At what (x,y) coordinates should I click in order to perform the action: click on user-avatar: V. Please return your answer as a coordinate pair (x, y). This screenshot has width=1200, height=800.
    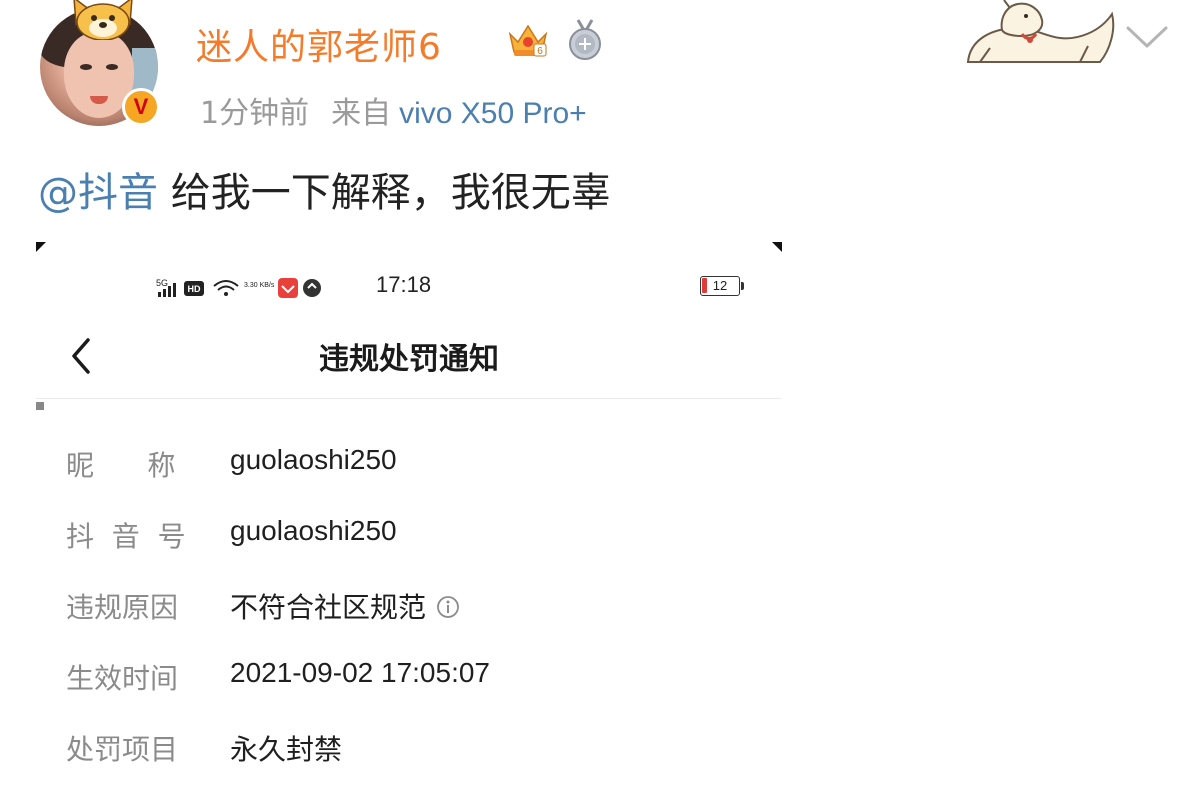
    Looking at the image, I should click on (101, 66).